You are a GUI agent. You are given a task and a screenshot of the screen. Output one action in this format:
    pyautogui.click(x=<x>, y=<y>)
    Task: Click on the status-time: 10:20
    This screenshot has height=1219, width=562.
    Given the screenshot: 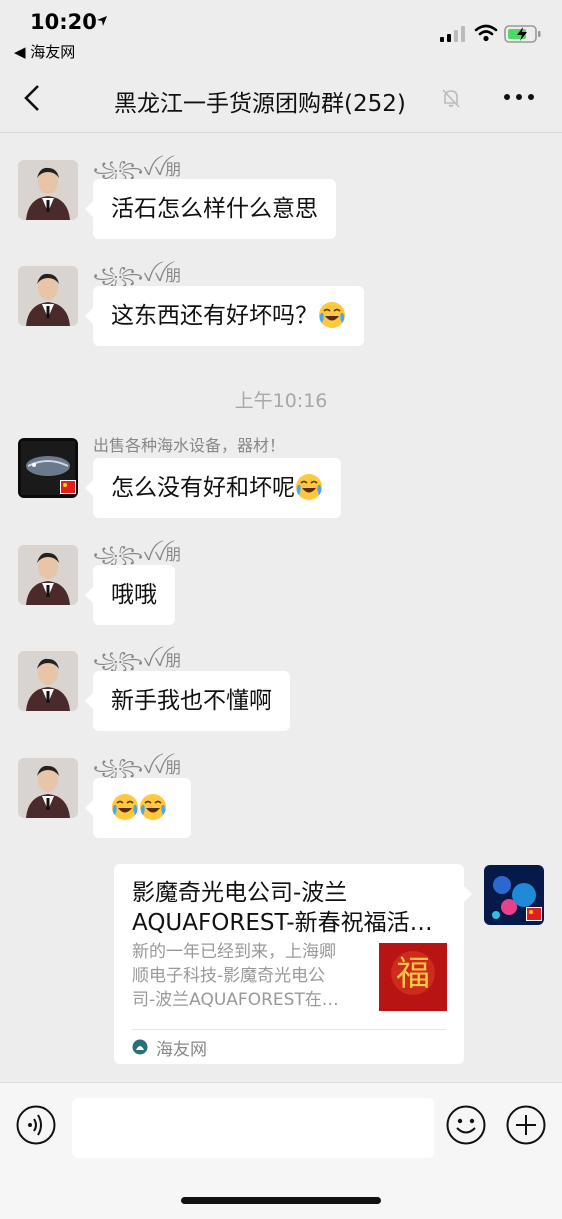 What is the action you would take?
    pyautogui.click(x=63, y=22)
    